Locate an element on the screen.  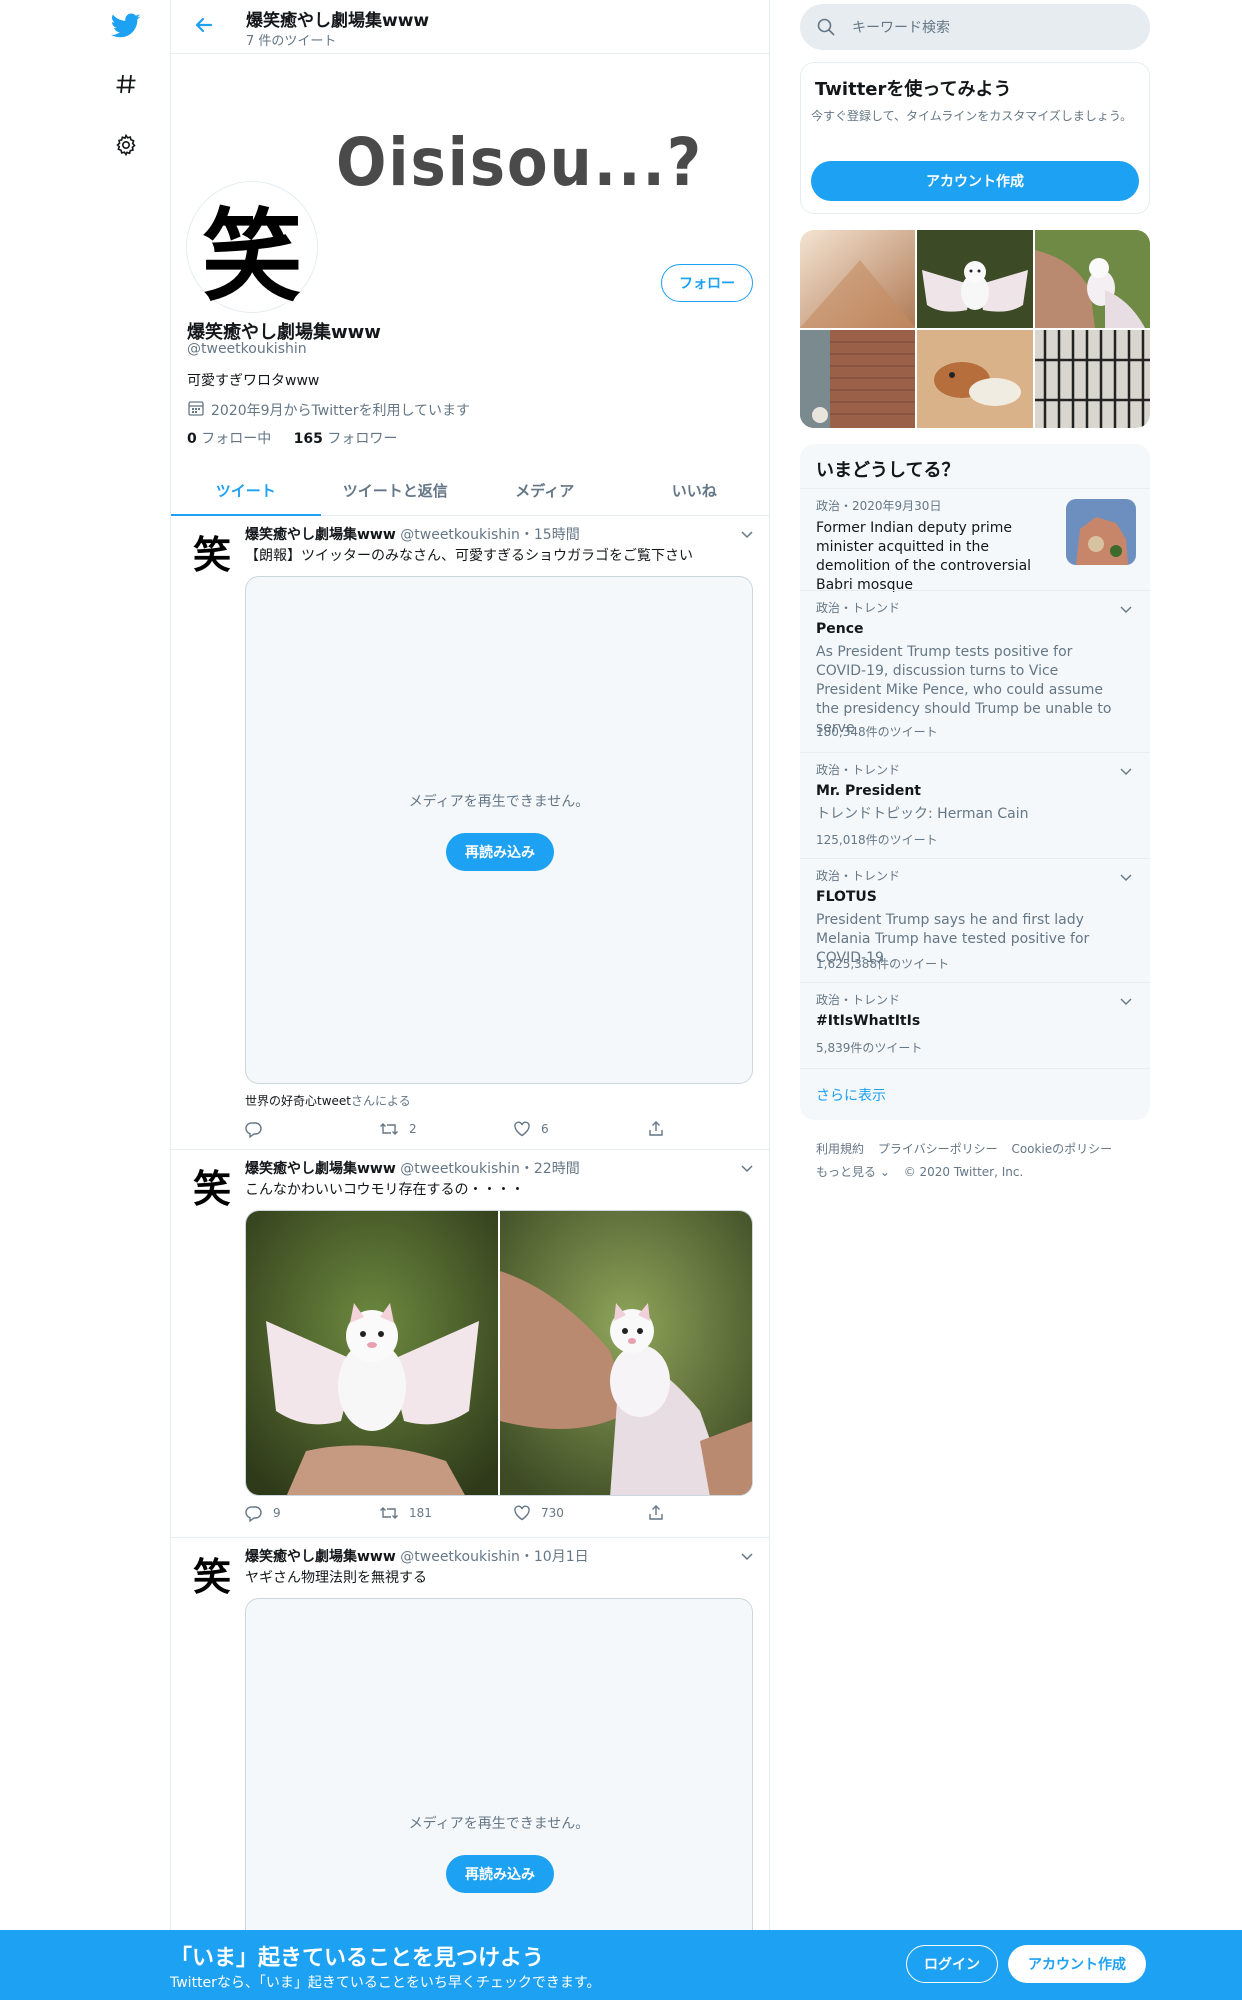
media-gallery is located at coordinates (975, 329).